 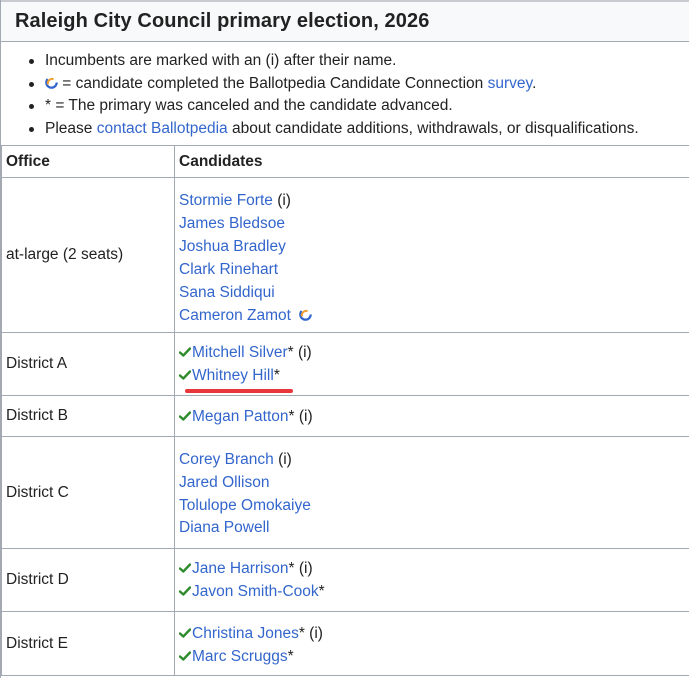 I want to click on candidate-link: Mitchell Silver, so click(x=240, y=352).